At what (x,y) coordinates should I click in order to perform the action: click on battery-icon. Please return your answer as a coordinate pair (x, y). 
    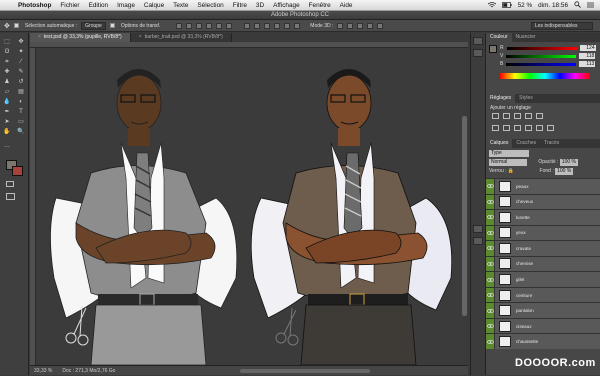
    Looking at the image, I should click on (506, 5).